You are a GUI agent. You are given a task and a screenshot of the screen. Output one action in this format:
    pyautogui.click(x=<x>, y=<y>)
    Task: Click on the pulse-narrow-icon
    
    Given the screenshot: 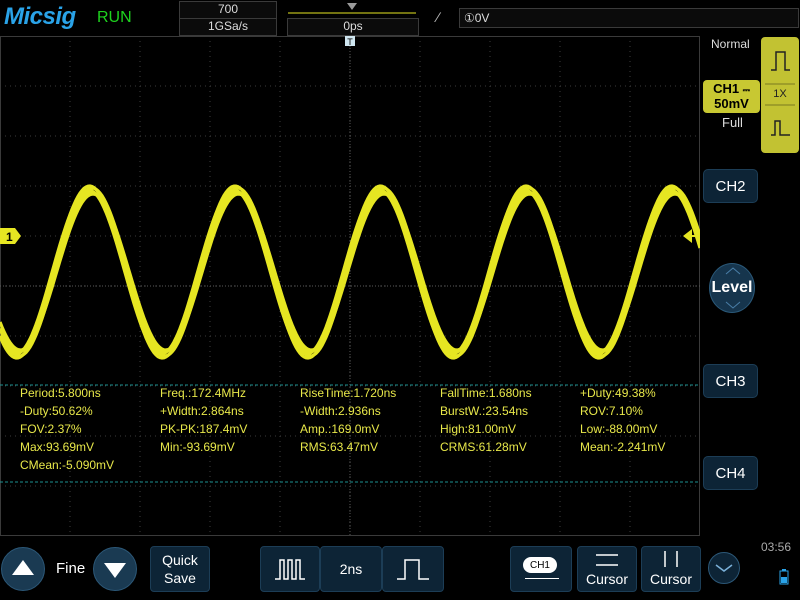 What is the action you would take?
    pyautogui.click(x=290, y=569)
    